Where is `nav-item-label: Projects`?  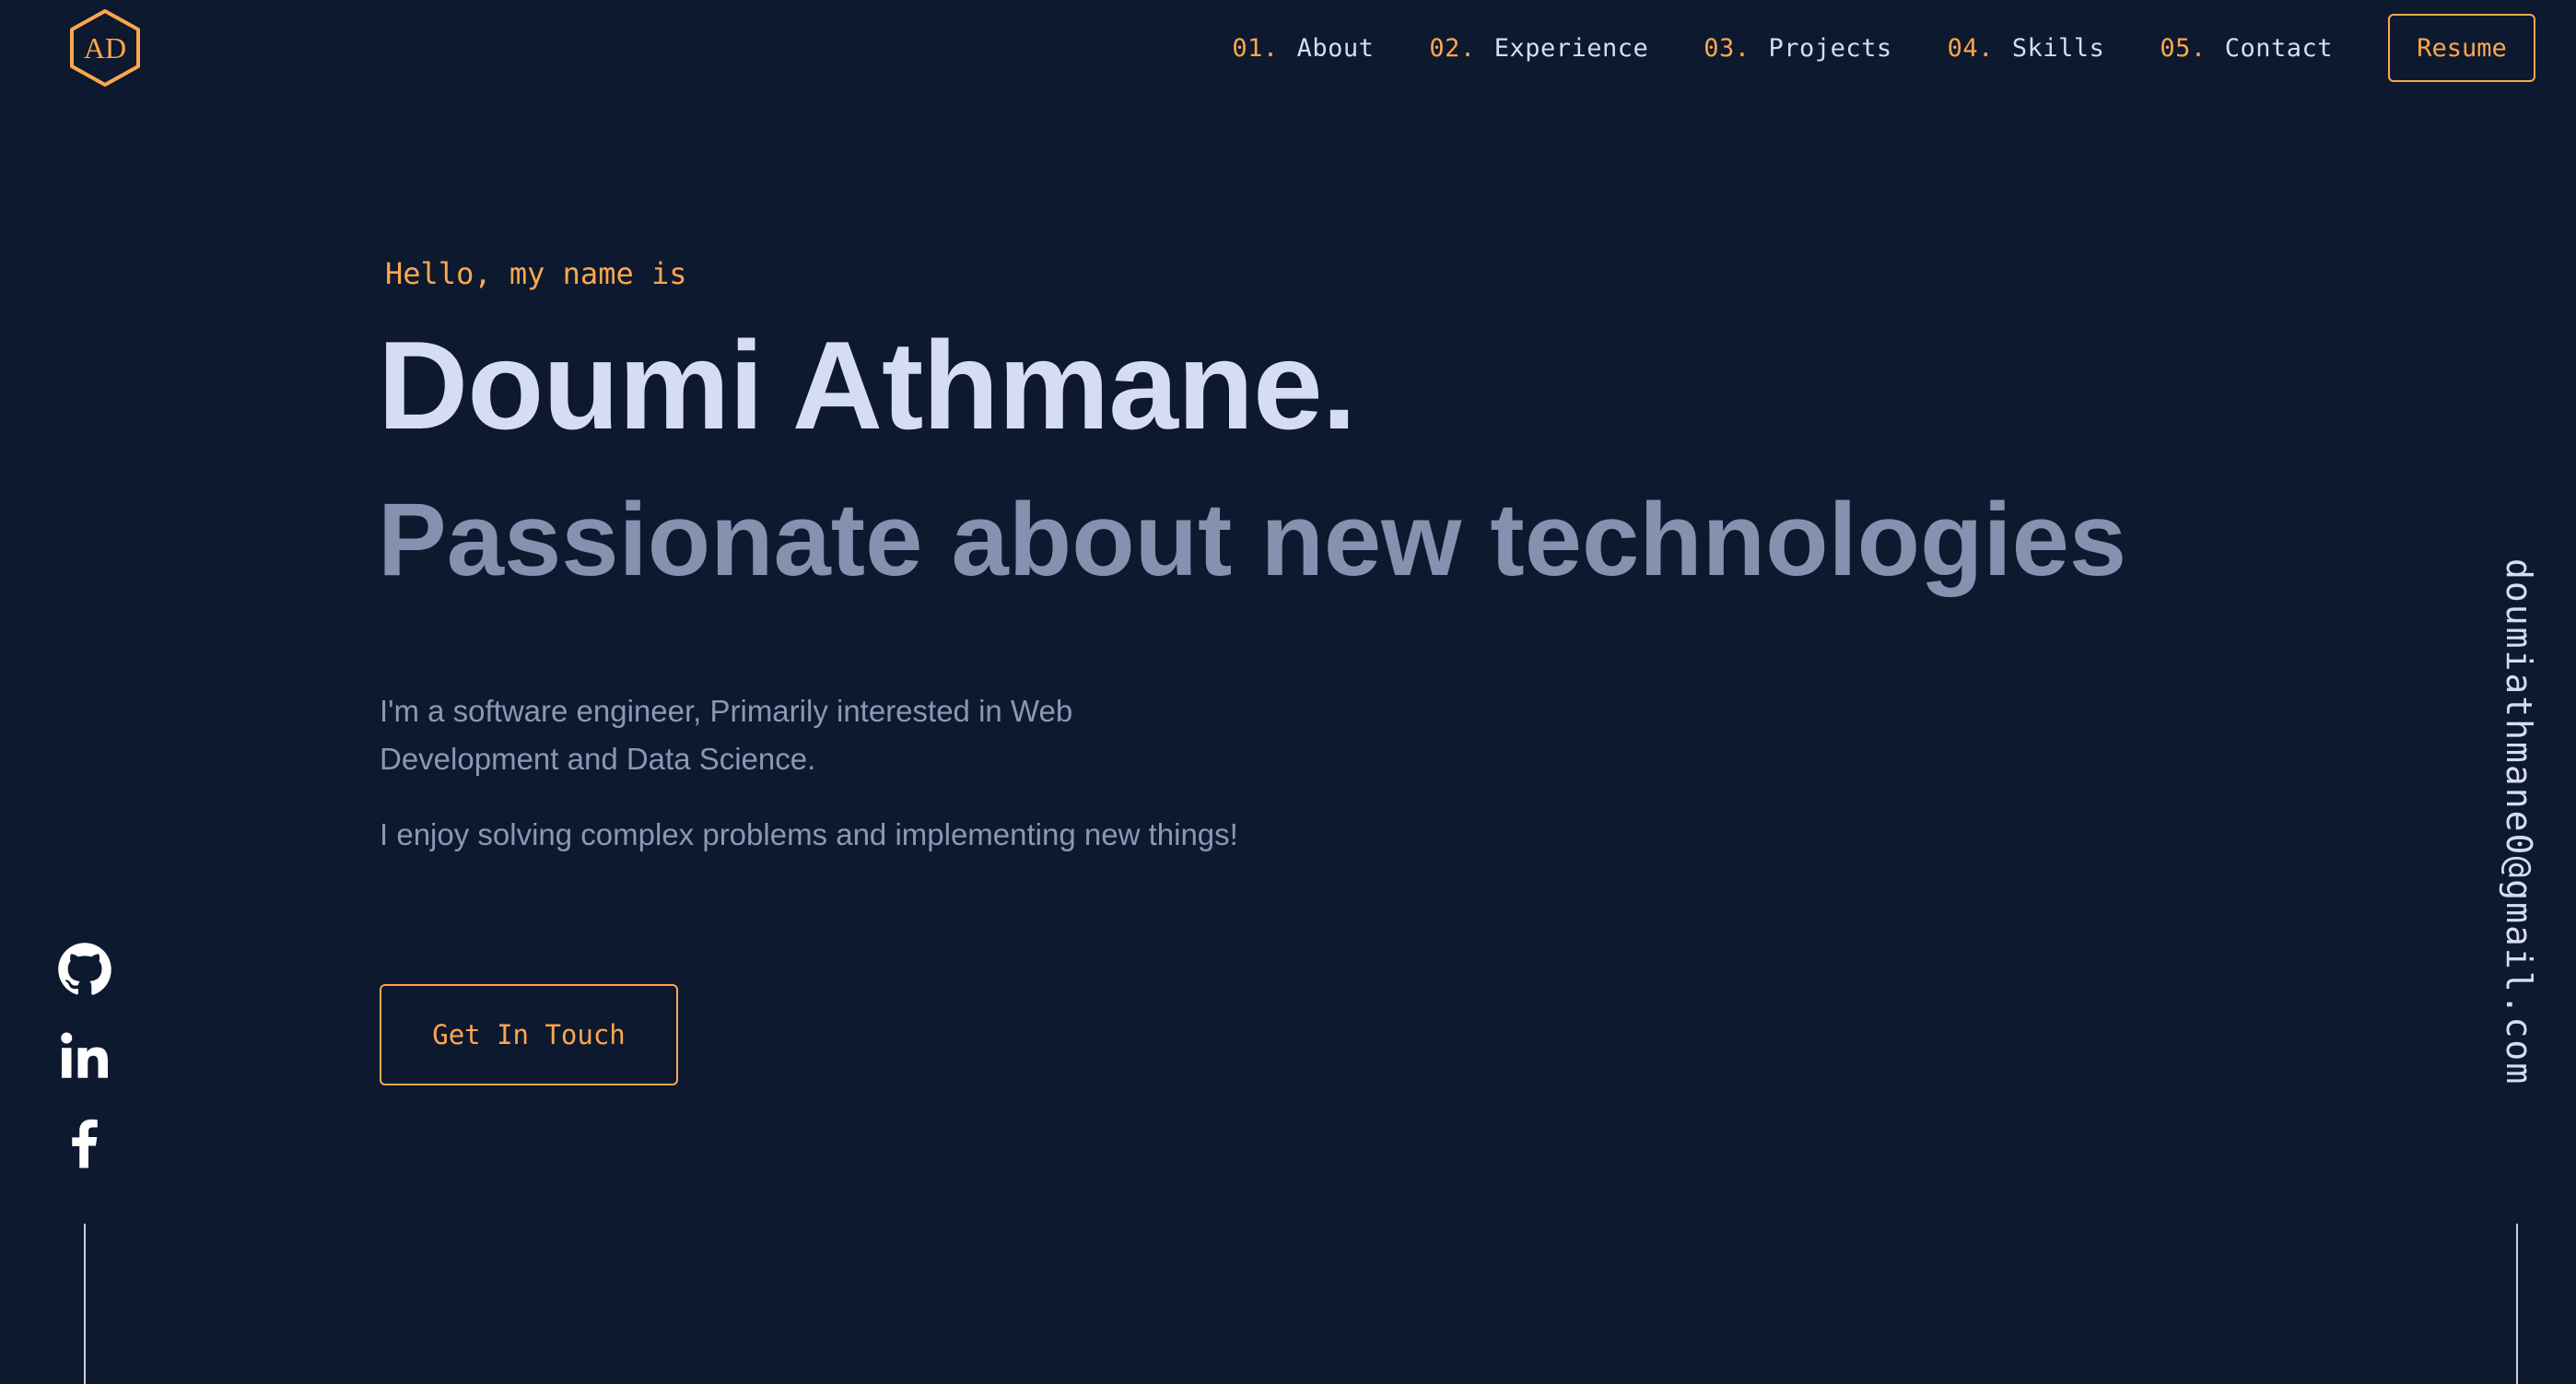 nav-item-label: Projects is located at coordinates (1830, 48).